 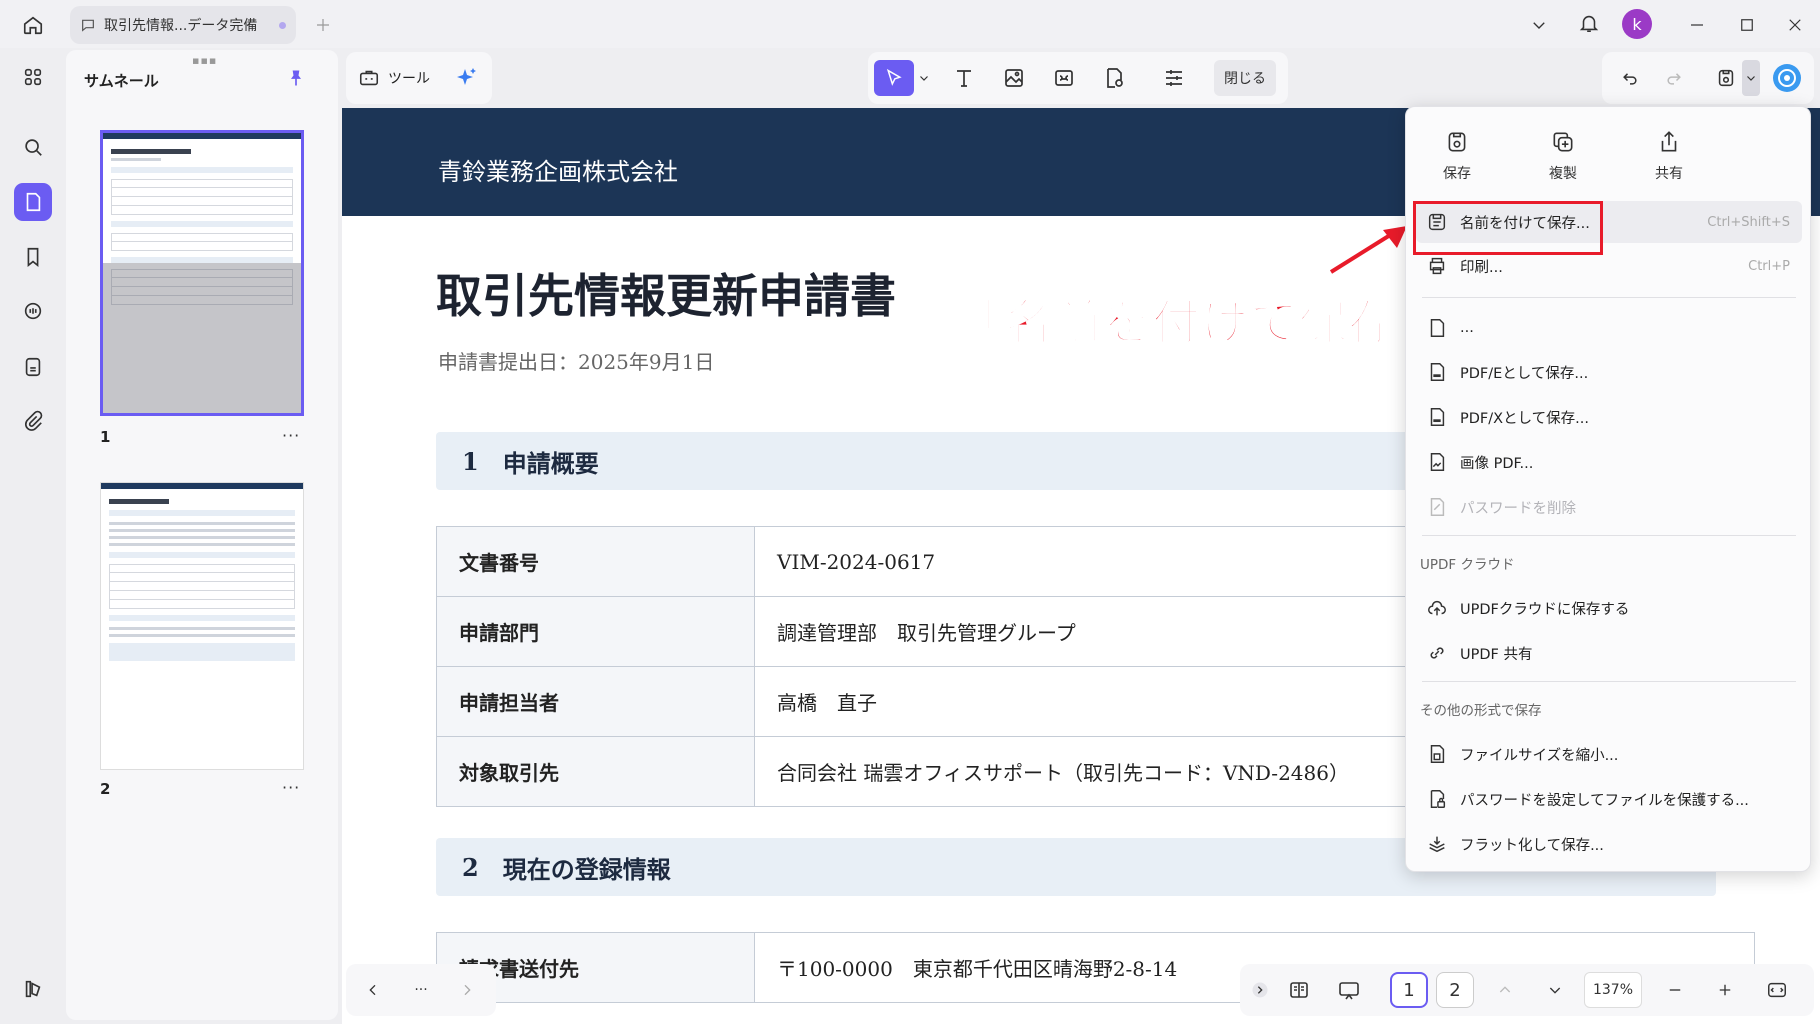 What do you see at coordinates (1669, 156) in the screenshot?
I see `quick-share-button: 共有` at bounding box center [1669, 156].